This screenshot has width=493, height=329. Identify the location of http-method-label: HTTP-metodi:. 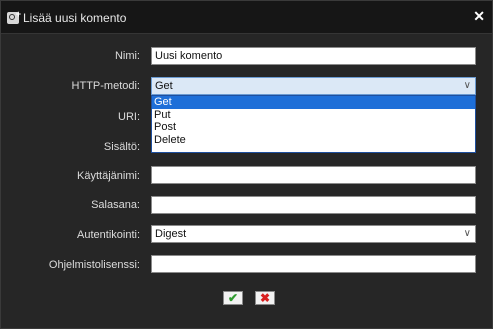
(105, 86).